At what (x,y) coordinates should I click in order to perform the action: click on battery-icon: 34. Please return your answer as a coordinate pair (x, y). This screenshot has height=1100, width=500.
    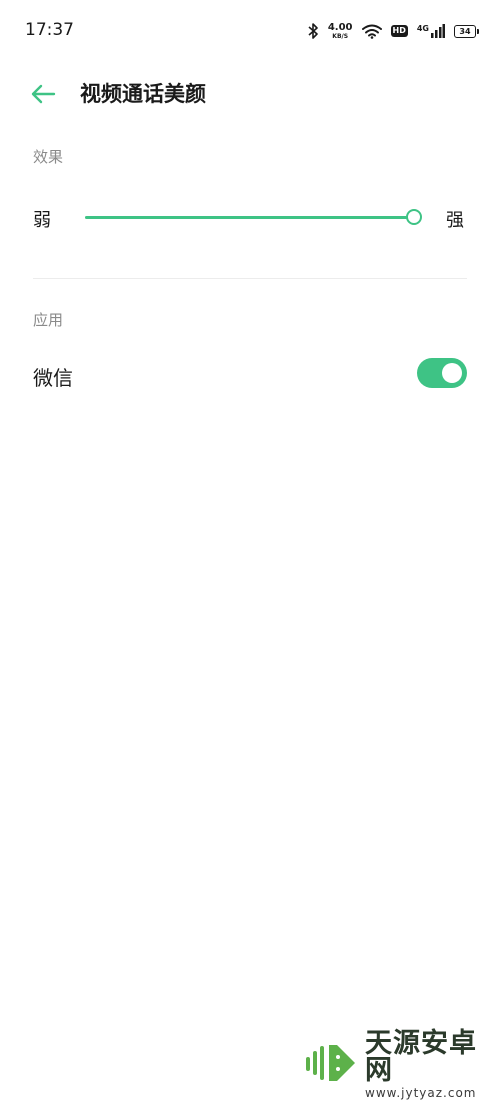
    Looking at the image, I should click on (466, 31).